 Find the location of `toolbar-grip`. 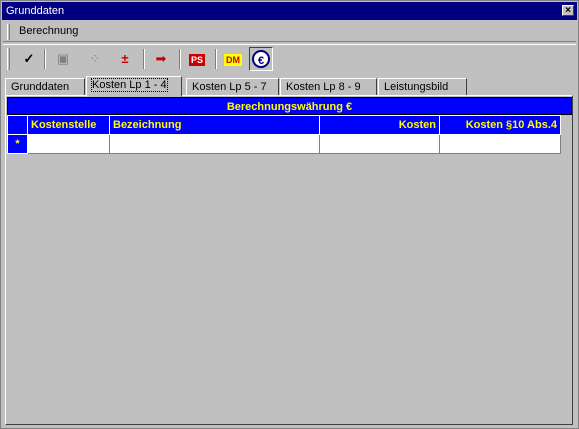

toolbar-grip is located at coordinates (8, 59).